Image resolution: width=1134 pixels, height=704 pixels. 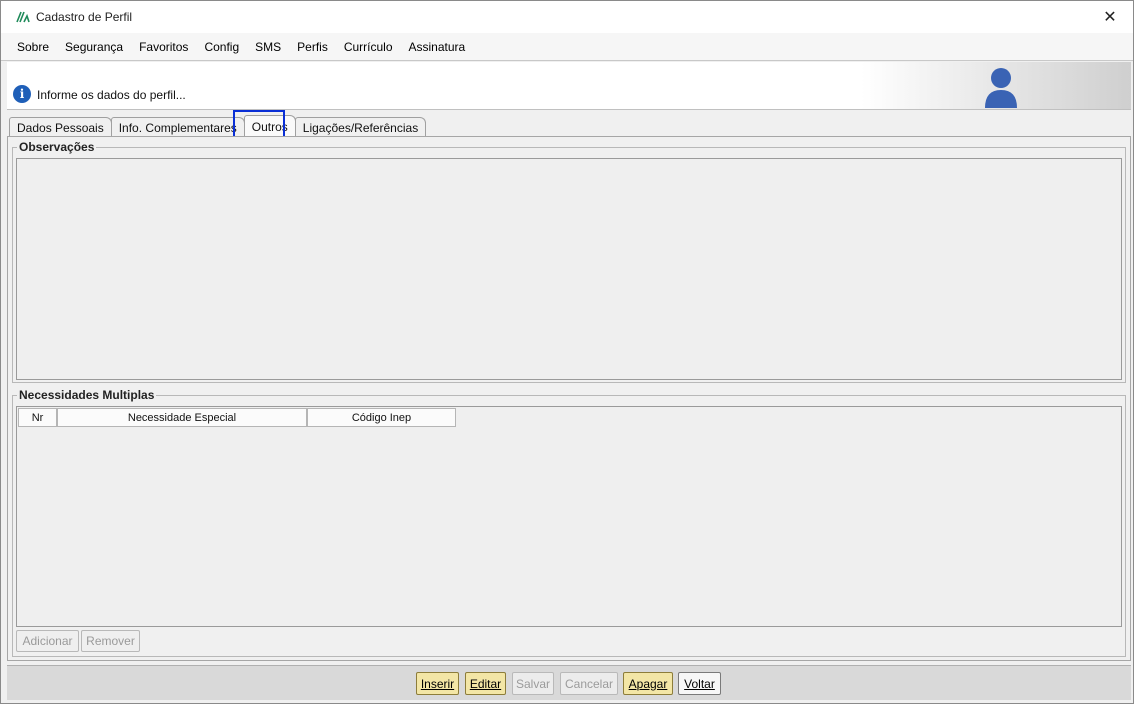 I want to click on close-icon: ✕, so click(x=1110, y=17).